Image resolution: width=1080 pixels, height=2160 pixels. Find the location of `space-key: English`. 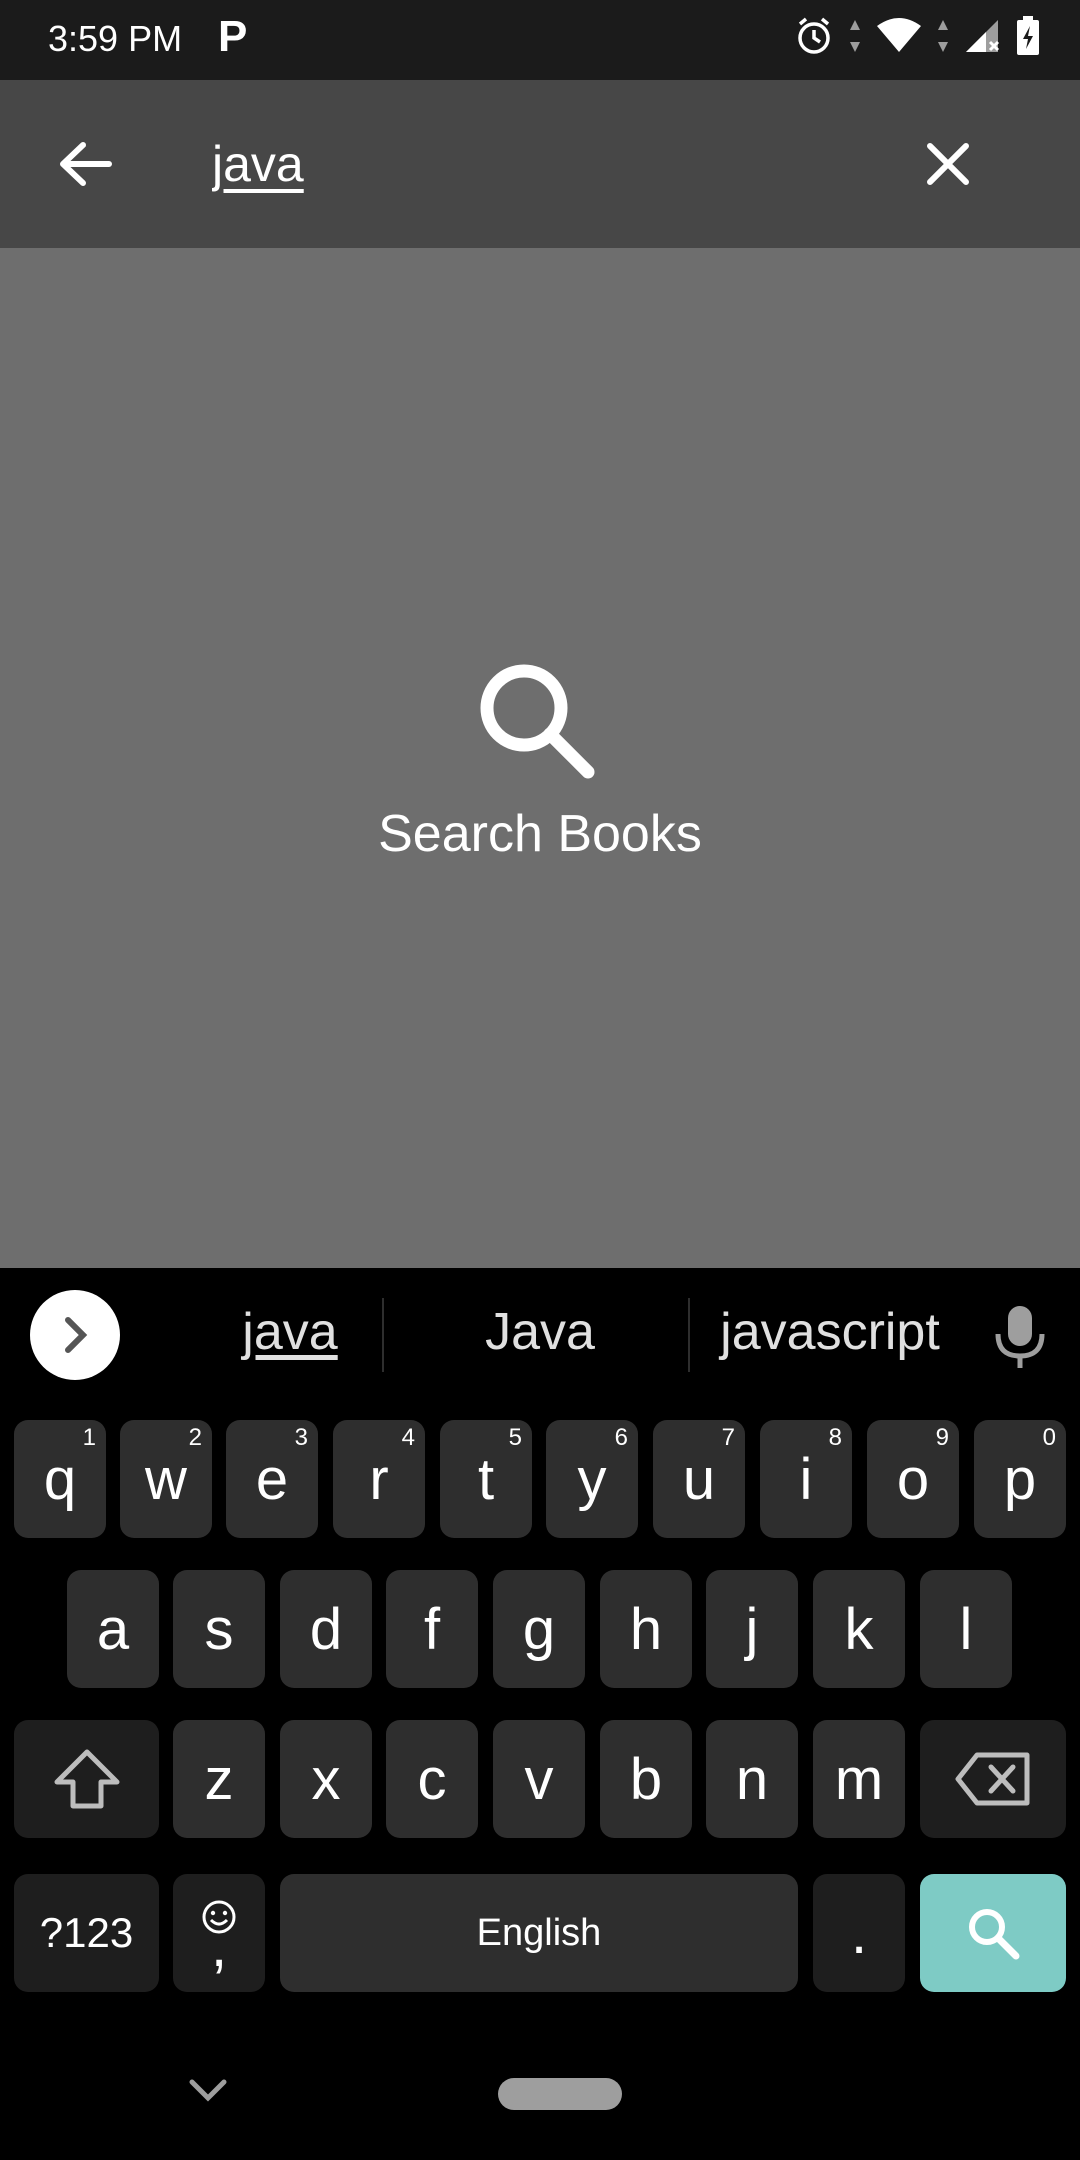

space-key: English is located at coordinates (539, 1933).